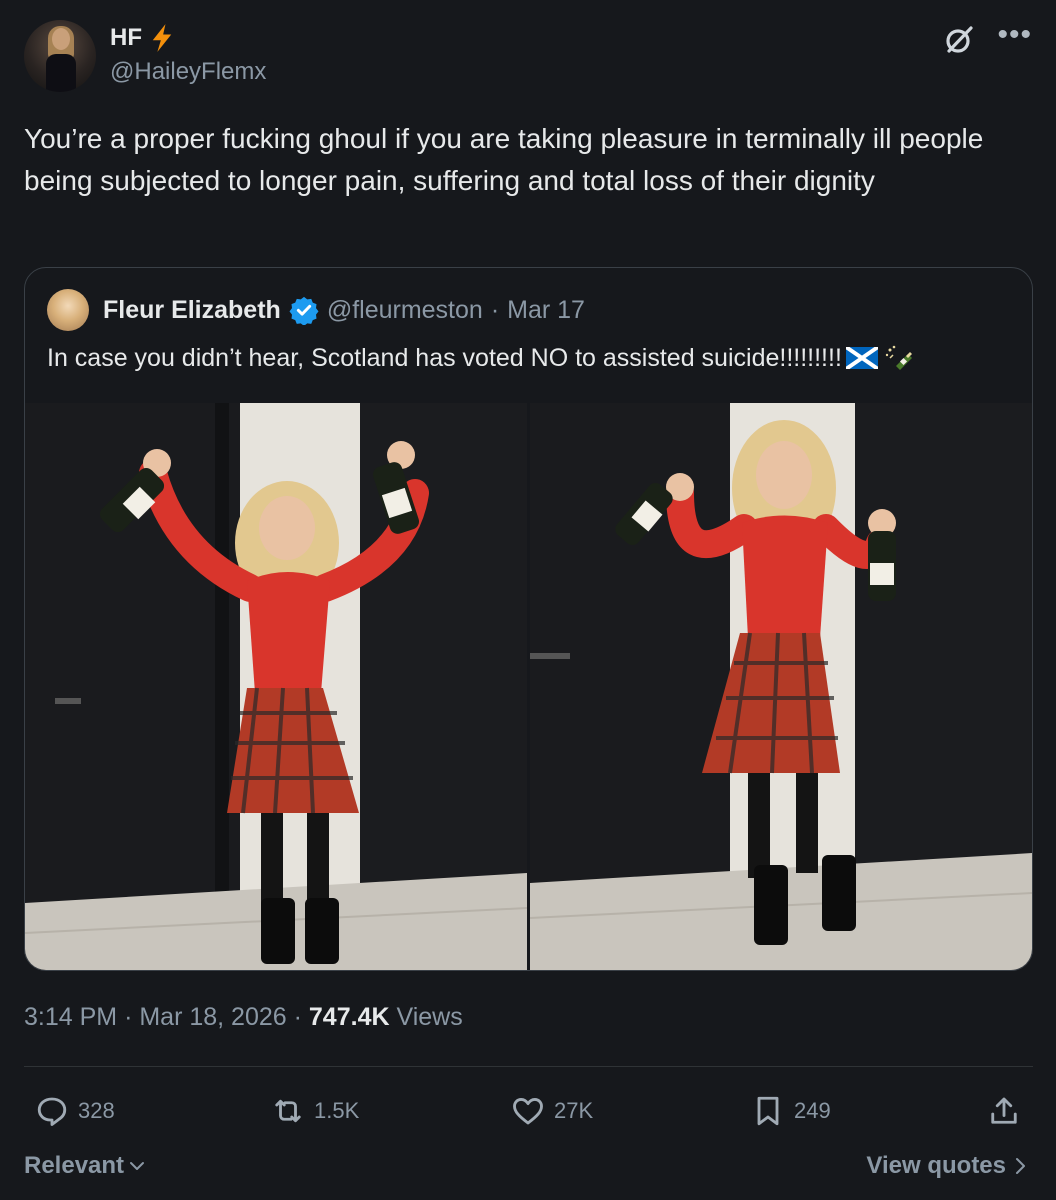  I want to click on sort-label: Relevant, so click(74, 1165).